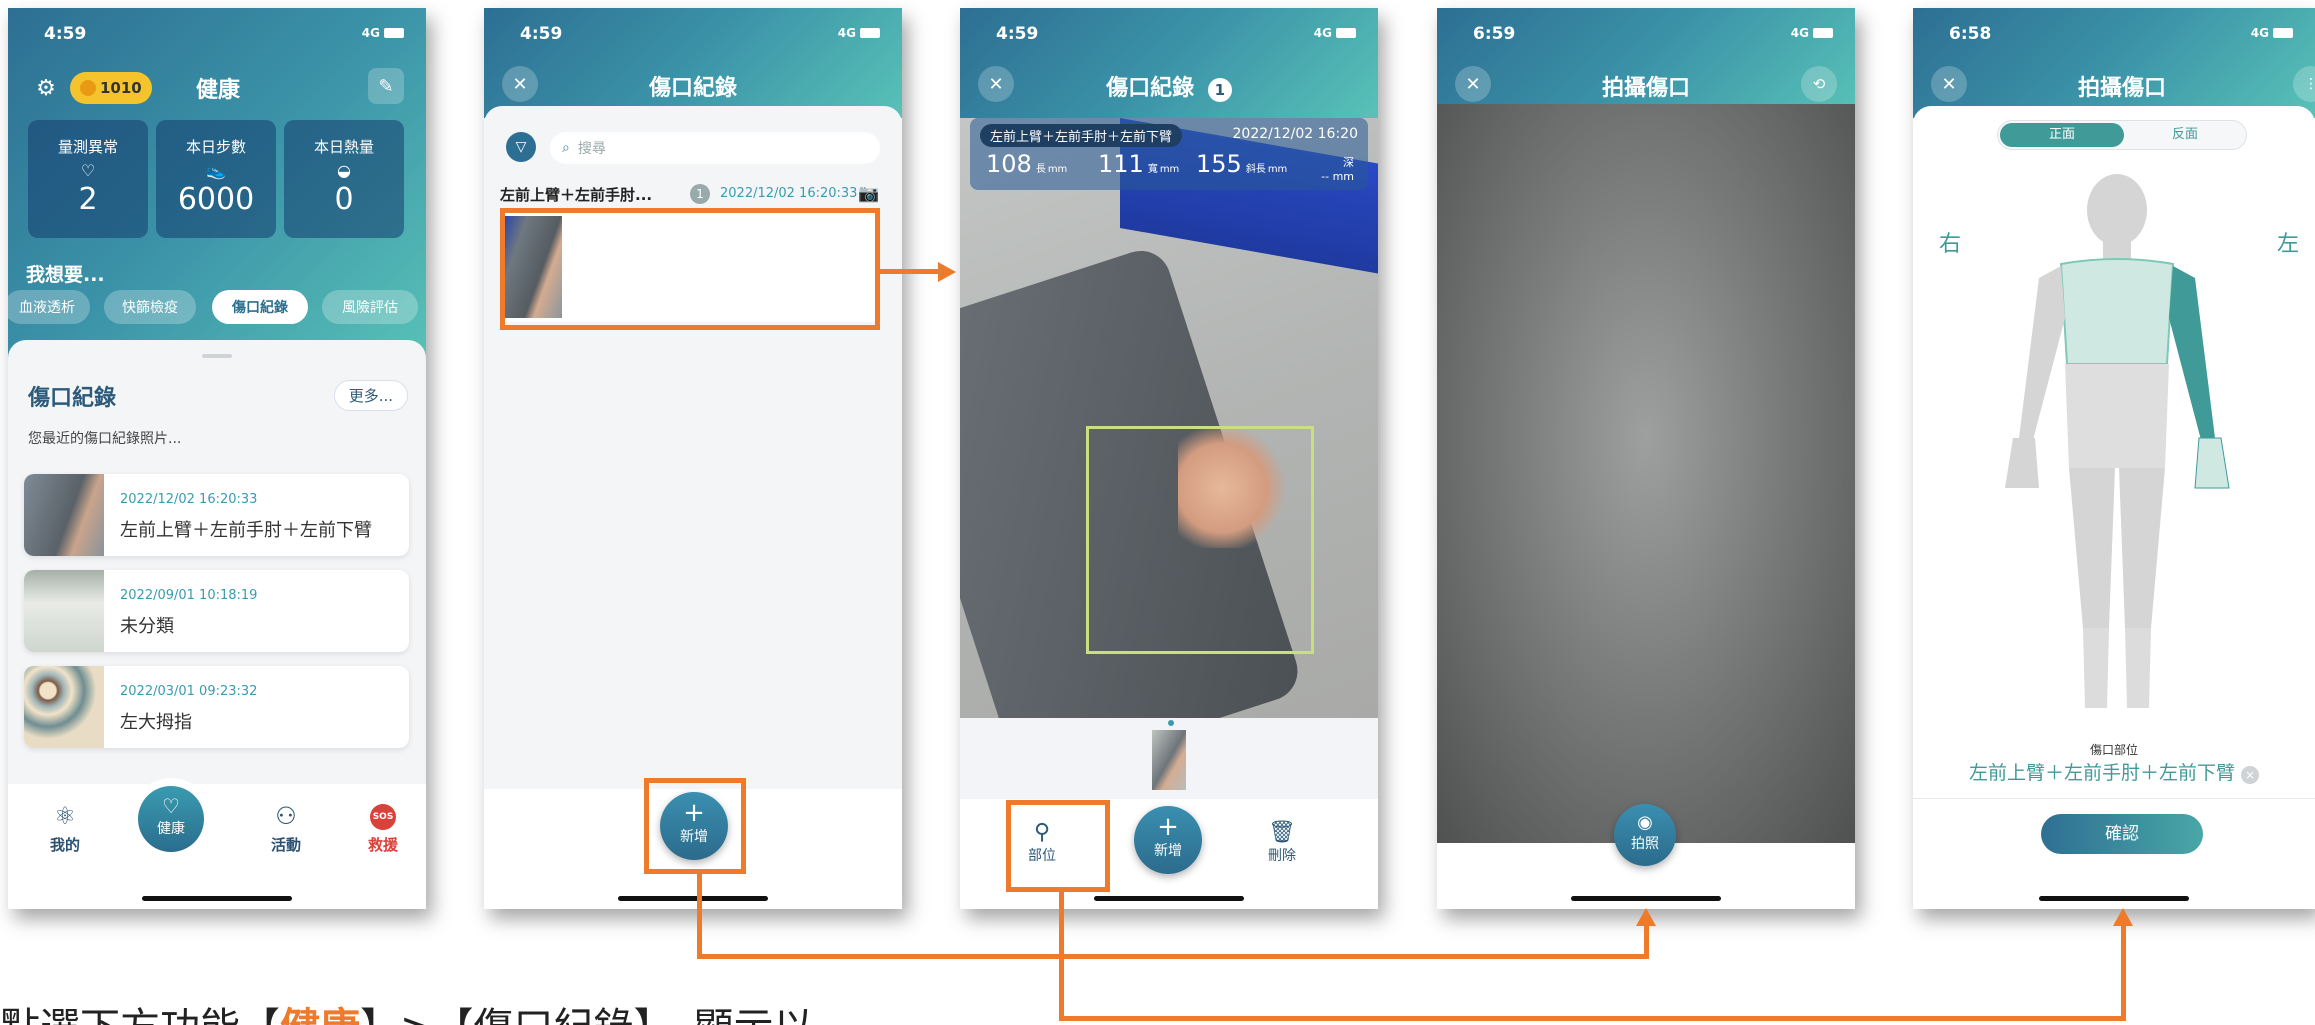 This screenshot has height=1025, width=2315. Describe the element at coordinates (1057, 169) in the screenshot. I see `measure-unit: mm` at that location.